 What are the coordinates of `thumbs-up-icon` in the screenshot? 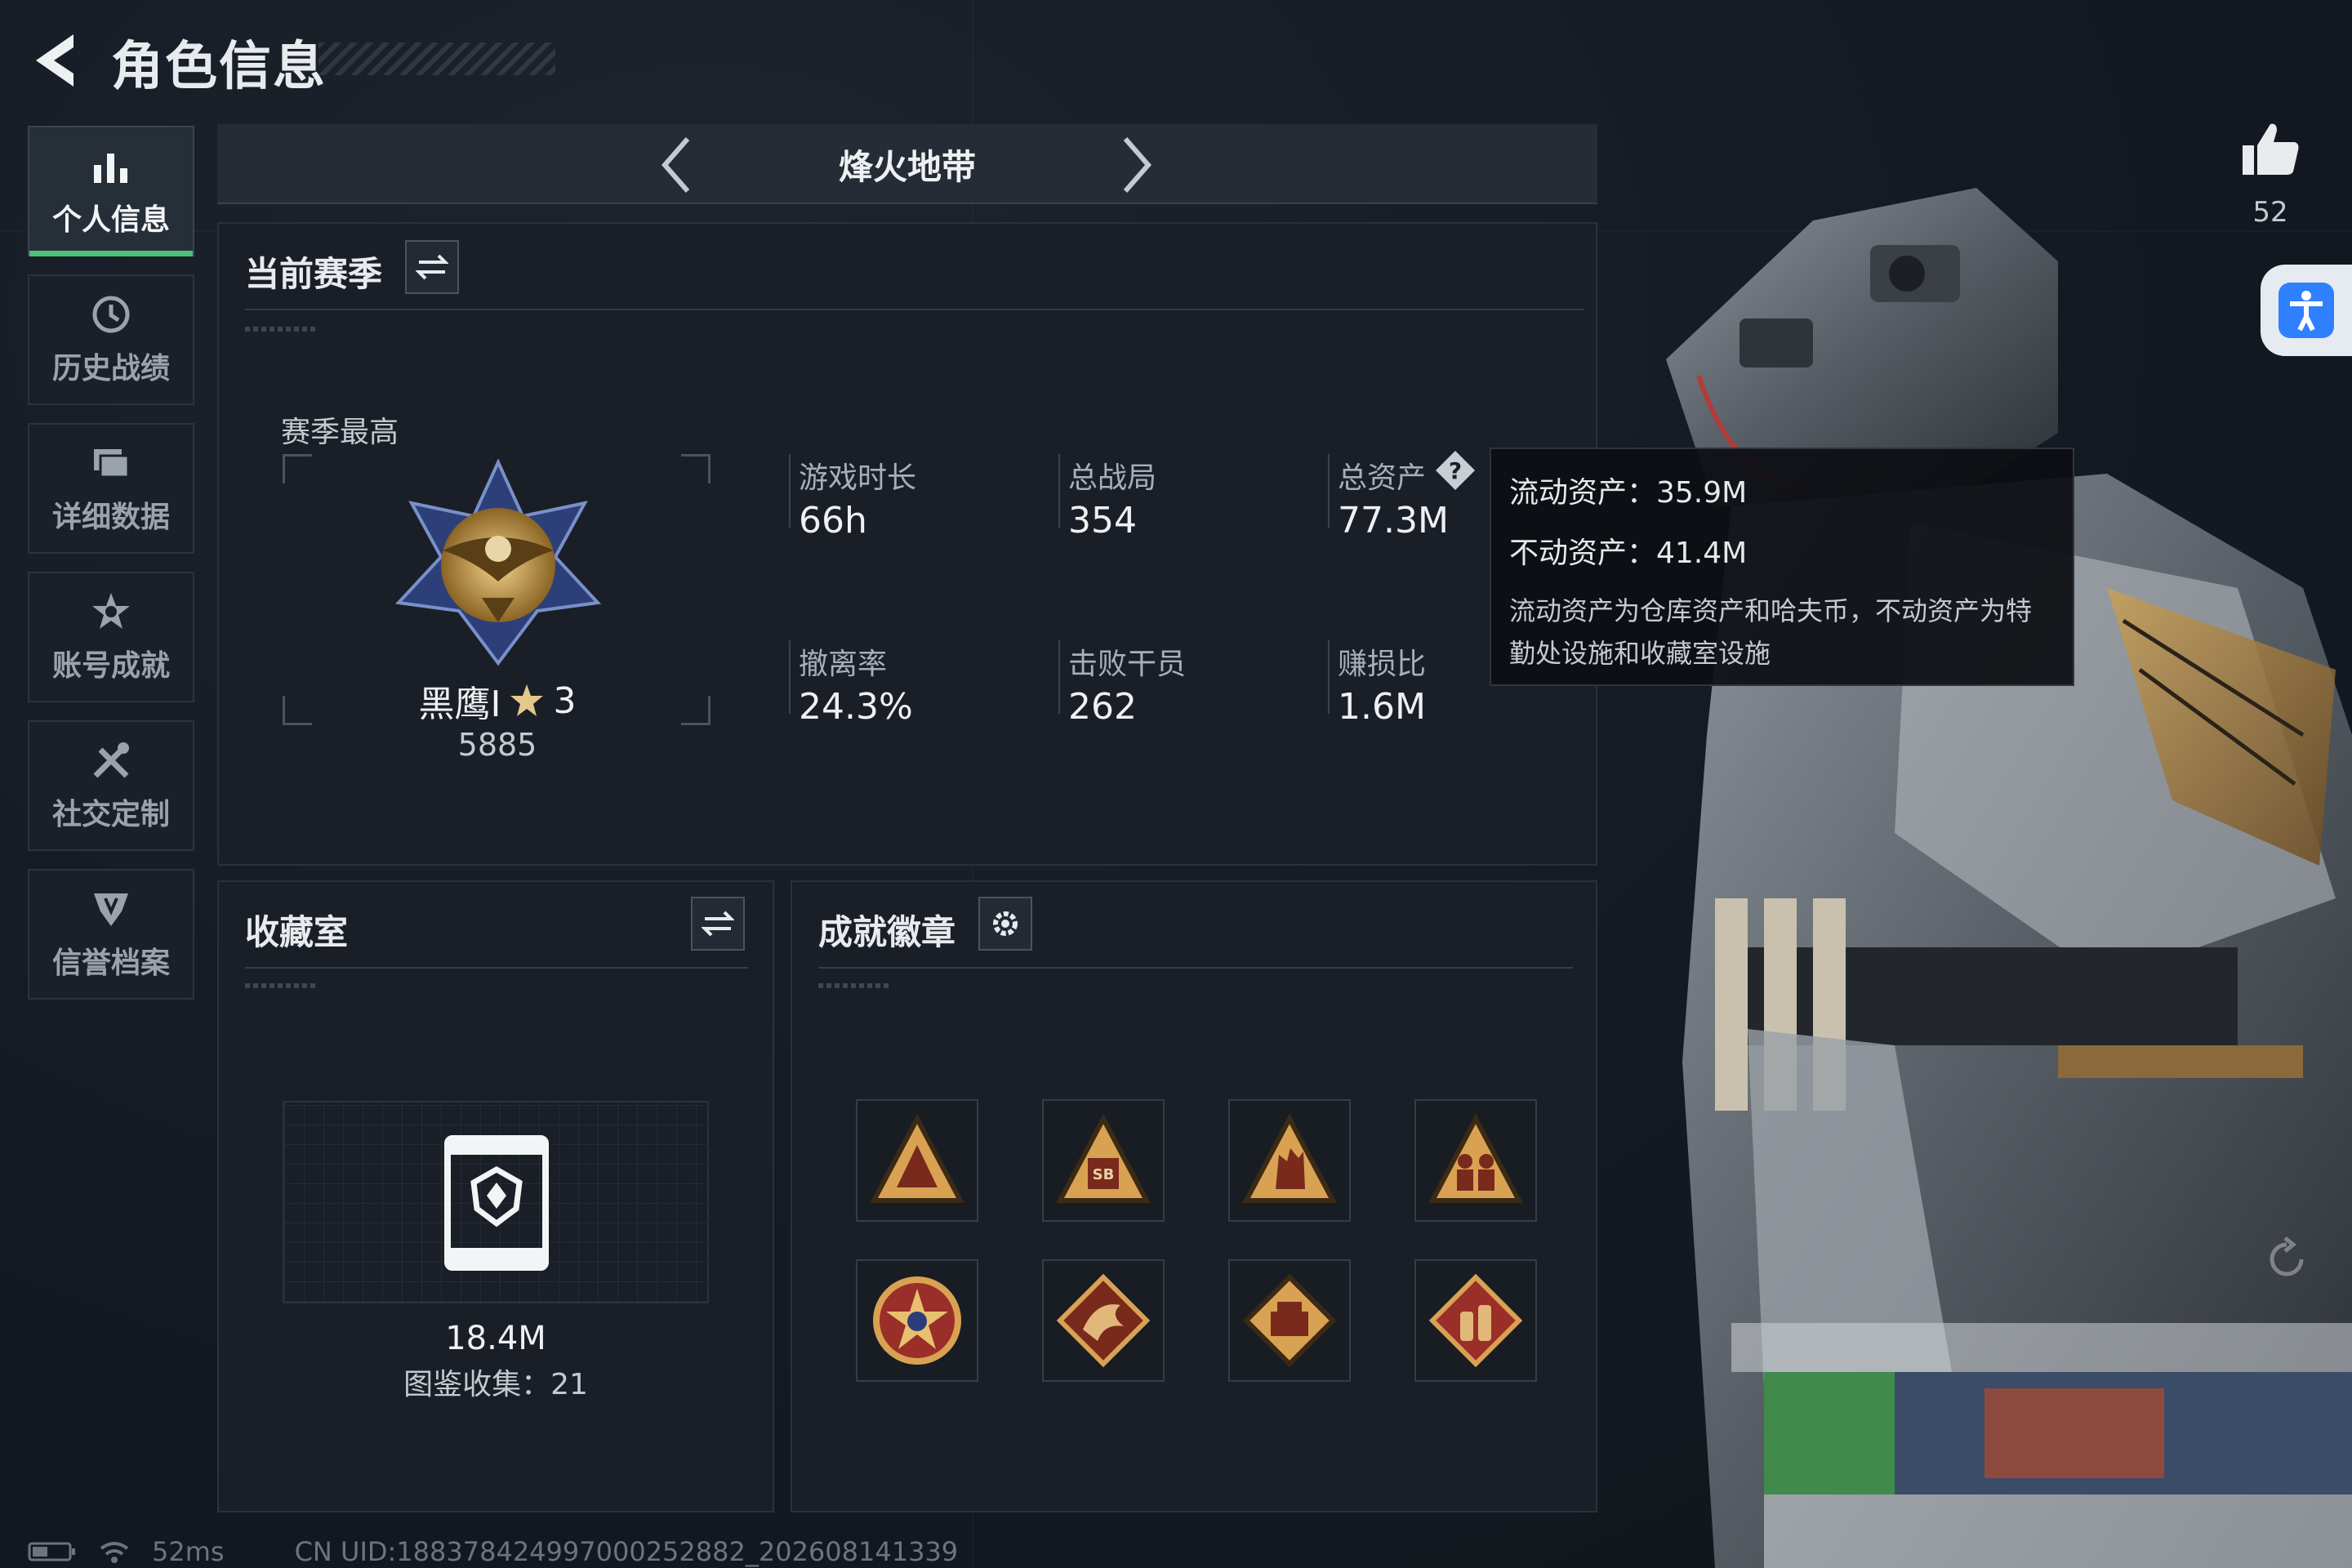 It's located at (2271, 149).